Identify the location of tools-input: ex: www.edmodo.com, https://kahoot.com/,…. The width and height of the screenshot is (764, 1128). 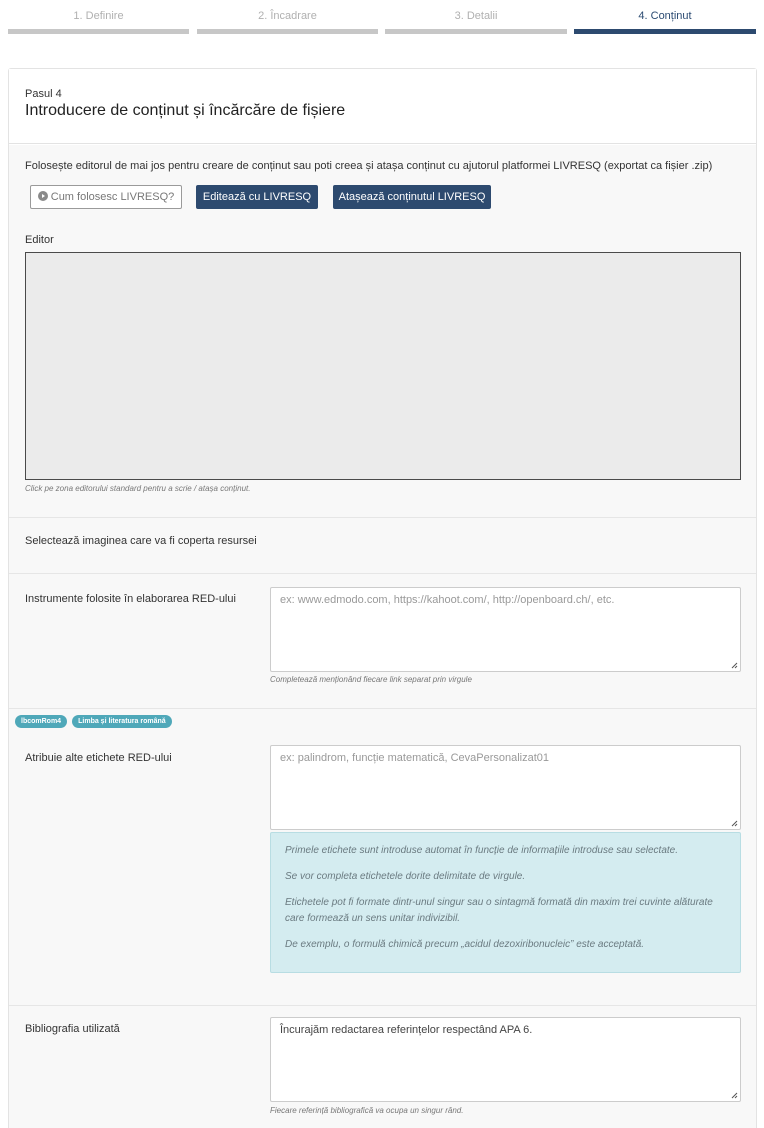
(505, 629).